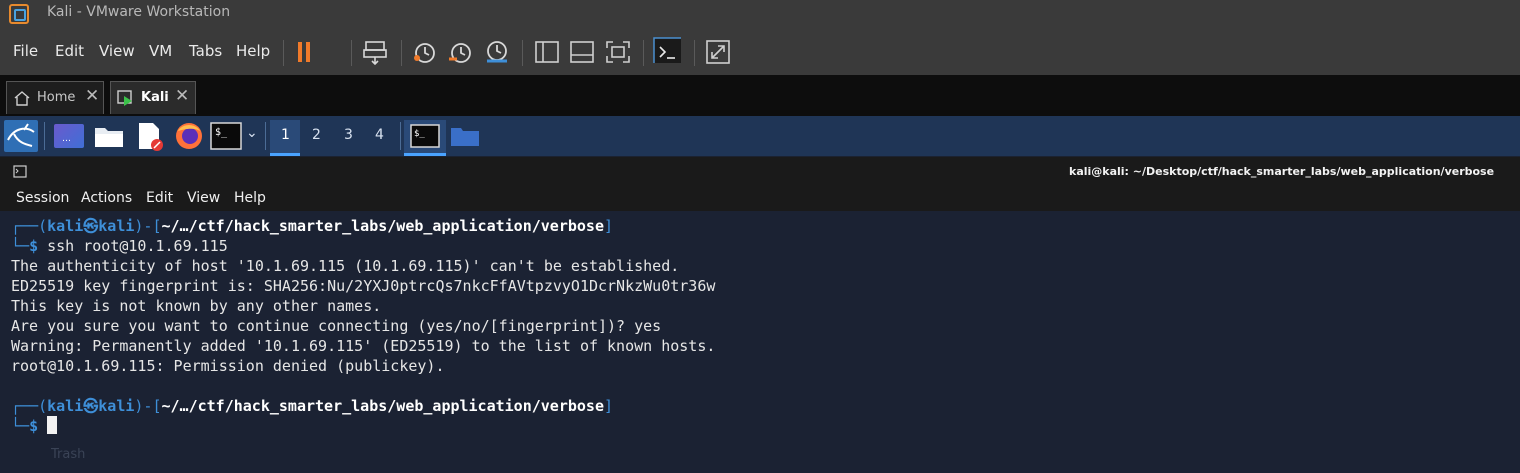  Describe the element at coordinates (124, 98) in the screenshot. I see `vm-running-icon` at that location.